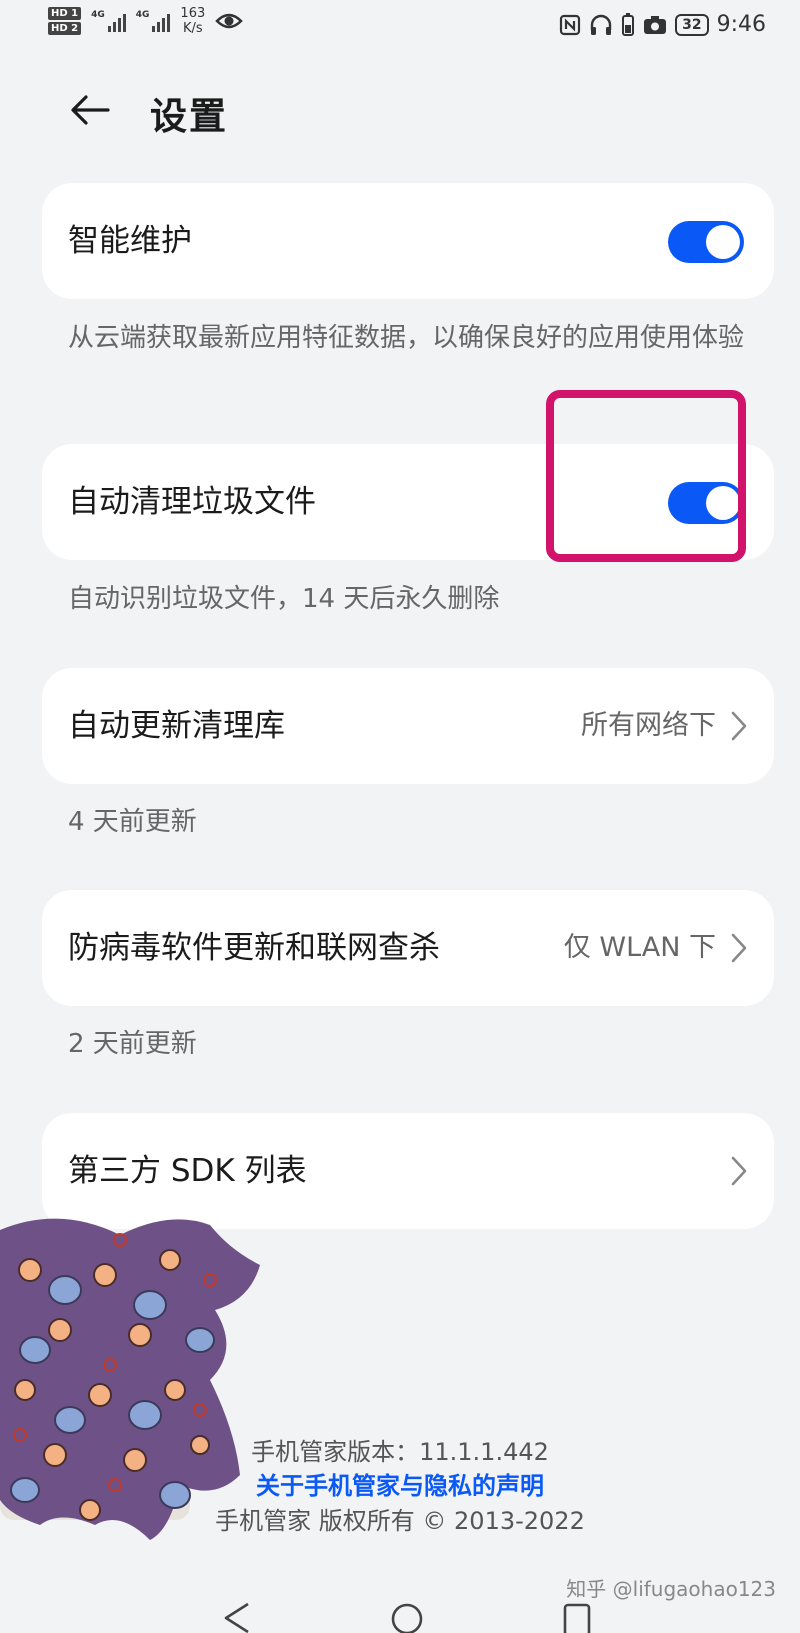 The width and height of the screenshot is (800, 1633). What do you see at coordinates (192, 28) in the screenshot?
I see `speed-unit: K/s` at bounding box center [192, 28].